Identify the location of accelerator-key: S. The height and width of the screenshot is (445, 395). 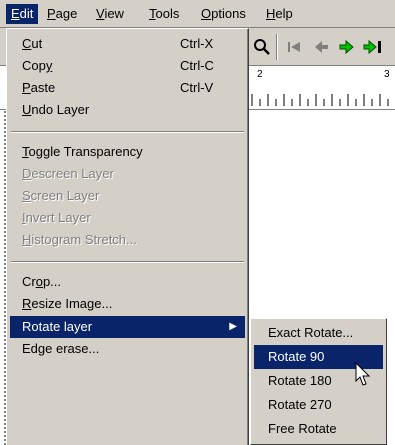
(26, 195).